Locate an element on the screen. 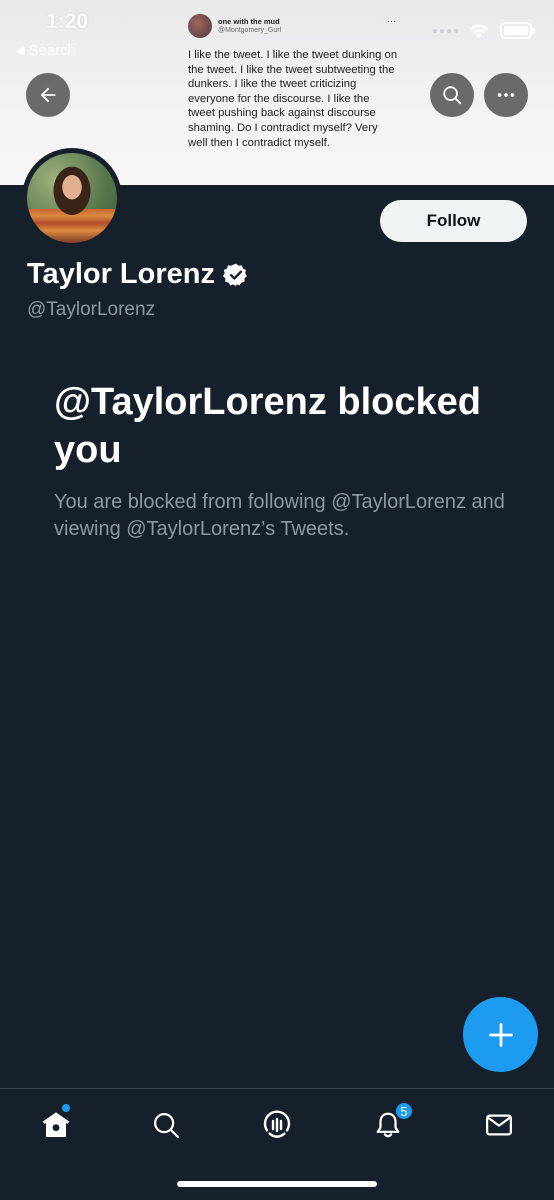 Image resolution: width=554 pixels, height=1200 pixels. plus-icon is located at coordinates (500, 1034).